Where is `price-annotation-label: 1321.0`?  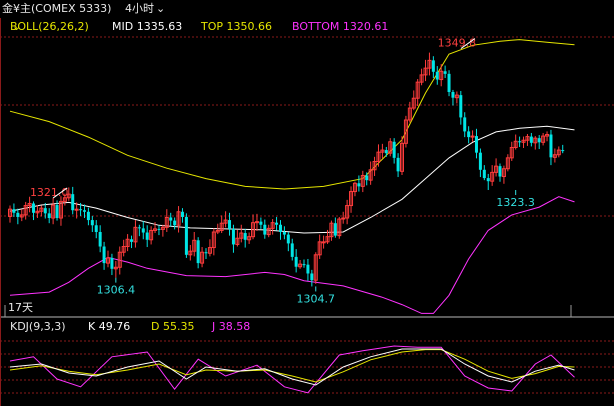 price-annotation-label: 1321.0 is located at coordinates (49, 192).